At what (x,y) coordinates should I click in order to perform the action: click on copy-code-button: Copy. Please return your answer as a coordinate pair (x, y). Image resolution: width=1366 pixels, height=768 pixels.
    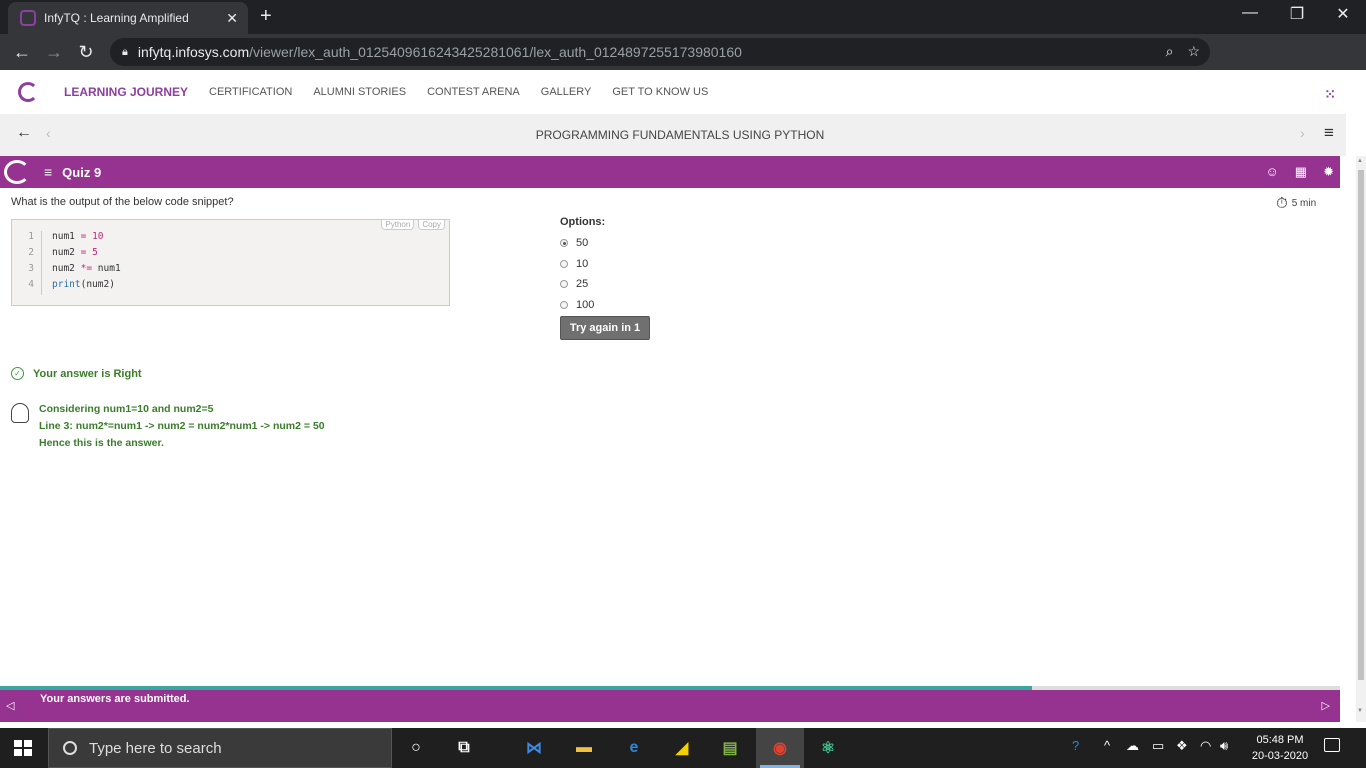
    Looking at the image, I should click on (431, 225).